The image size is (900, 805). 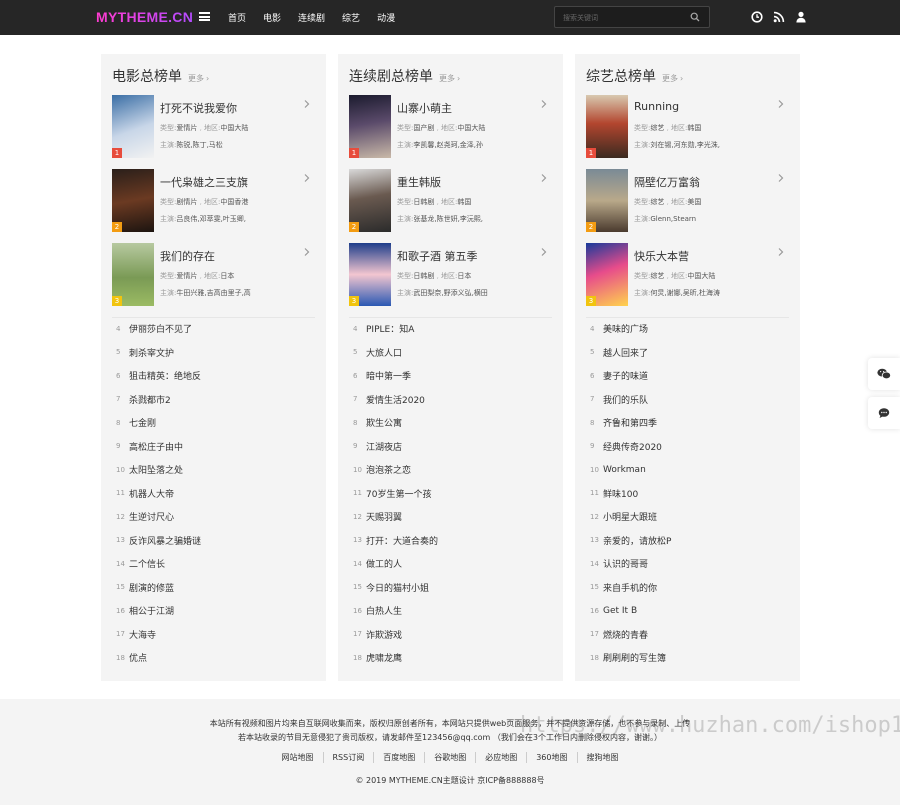 What do you see at coordinates (351, 17) in the screenshot?
I see `nav-variety: 综艺` at bounding box center [351, 17].